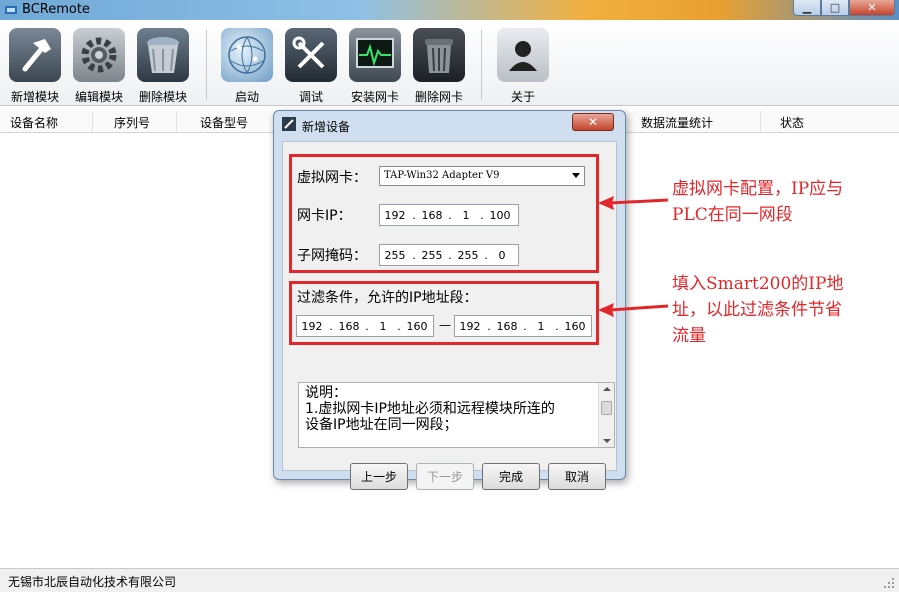 Image resolution: width=899 pixels, height=592 pixels. I want to click on prev-button: 上一步, so click(379, 476).